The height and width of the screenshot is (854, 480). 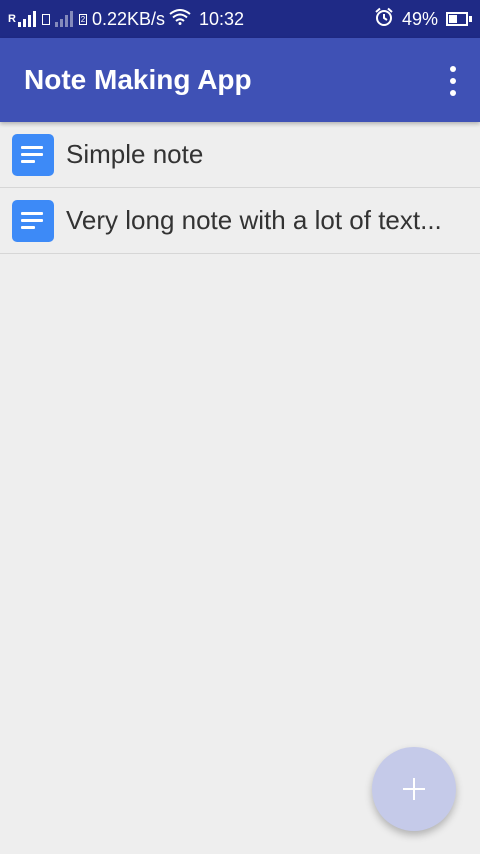 I want to click on wifi-icon, so click(x=180, y=19).